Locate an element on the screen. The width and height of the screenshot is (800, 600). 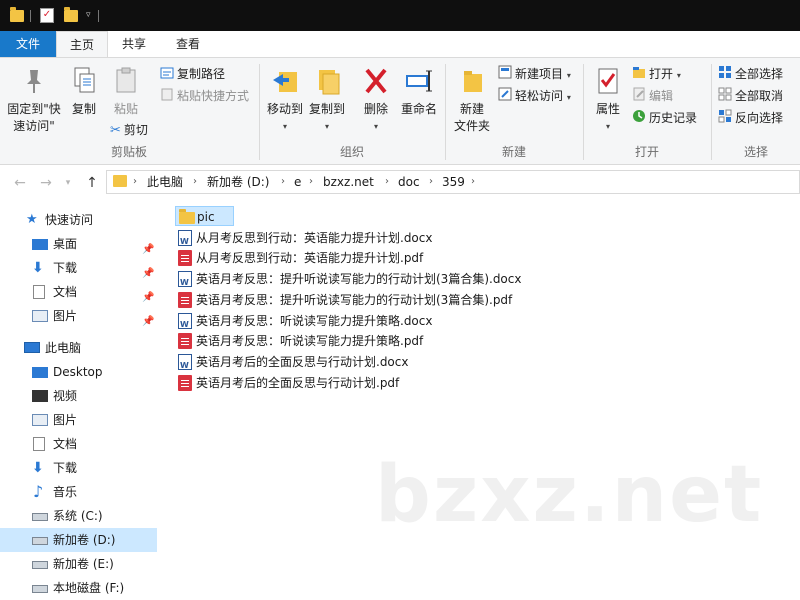
copy-path-button: 复制路径 is located at coordinates (192, 74).